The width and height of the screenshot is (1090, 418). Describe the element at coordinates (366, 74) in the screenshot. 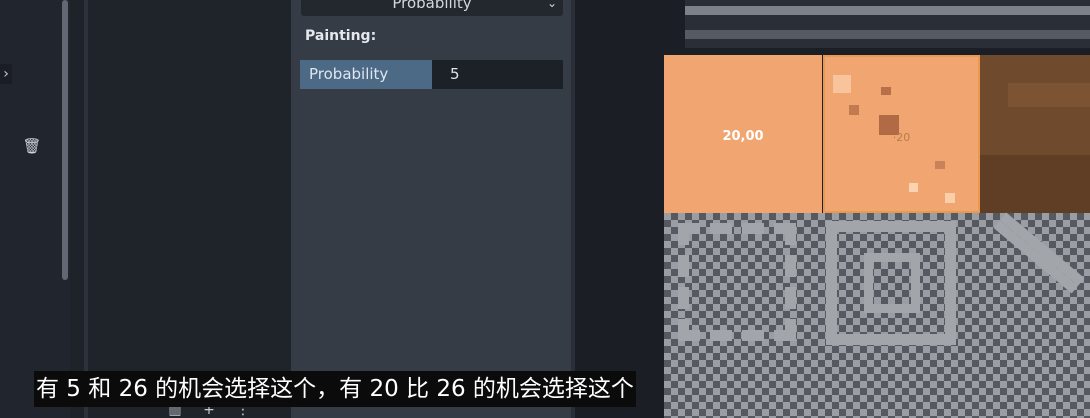

I see `probability-label: Probability` at that location.